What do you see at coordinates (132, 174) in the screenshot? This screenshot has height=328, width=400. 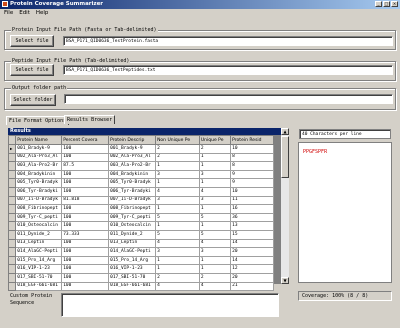 I see `table-cell: 004_Bradykinin` at bounding box center [132, 174].